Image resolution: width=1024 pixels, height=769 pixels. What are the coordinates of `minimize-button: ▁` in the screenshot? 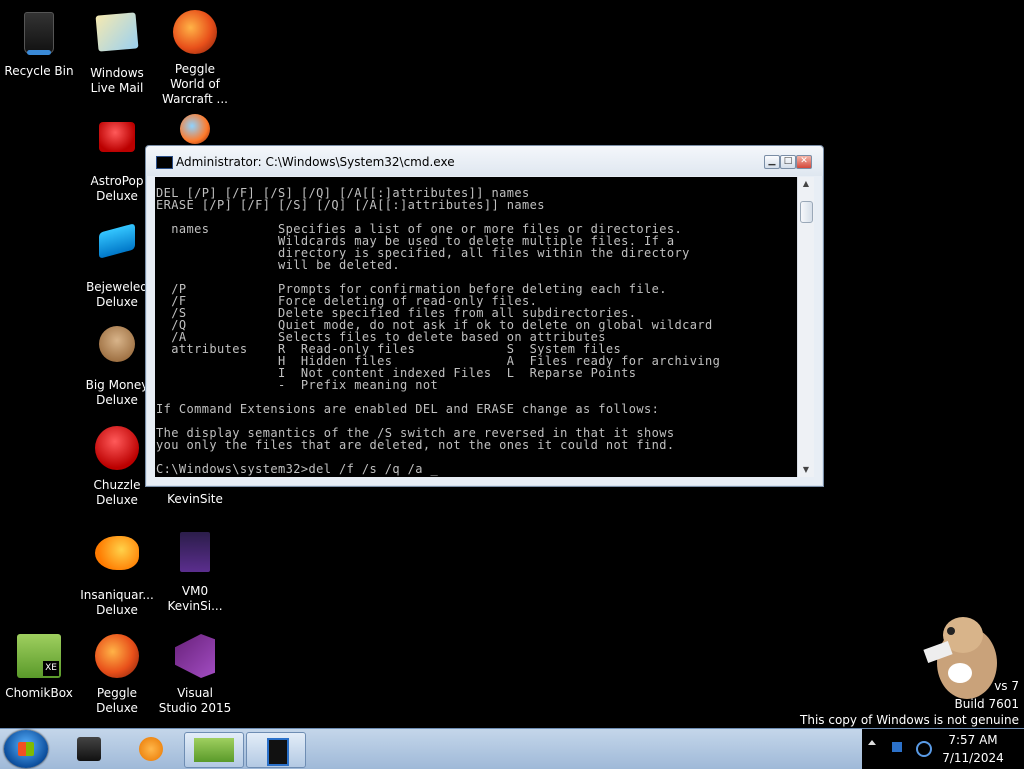 It's located at (772, 162).